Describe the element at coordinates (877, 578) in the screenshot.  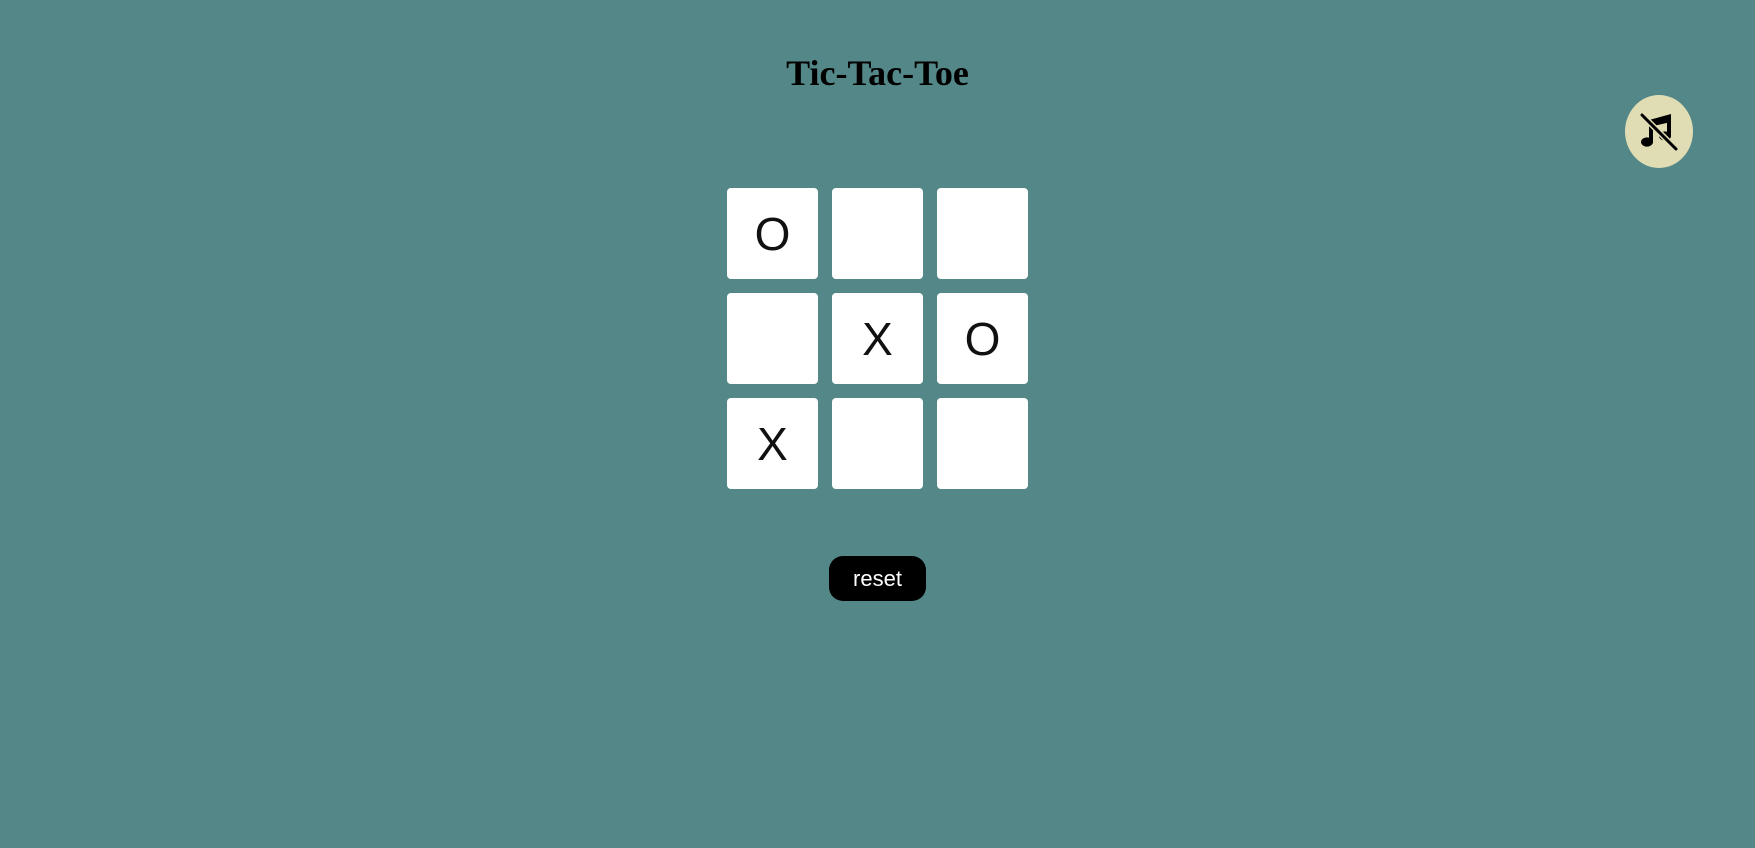
I see `reset-button: reset` at that location.